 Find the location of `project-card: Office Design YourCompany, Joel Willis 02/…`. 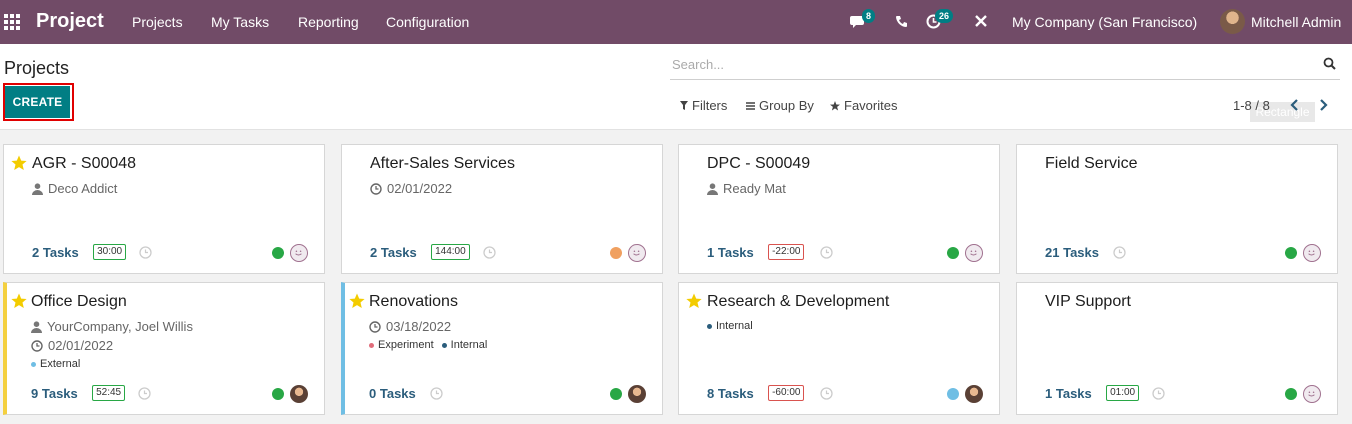

project-card: Office Design YourCompany, Joel Willis 02/… is located at coordinates (164, 348).